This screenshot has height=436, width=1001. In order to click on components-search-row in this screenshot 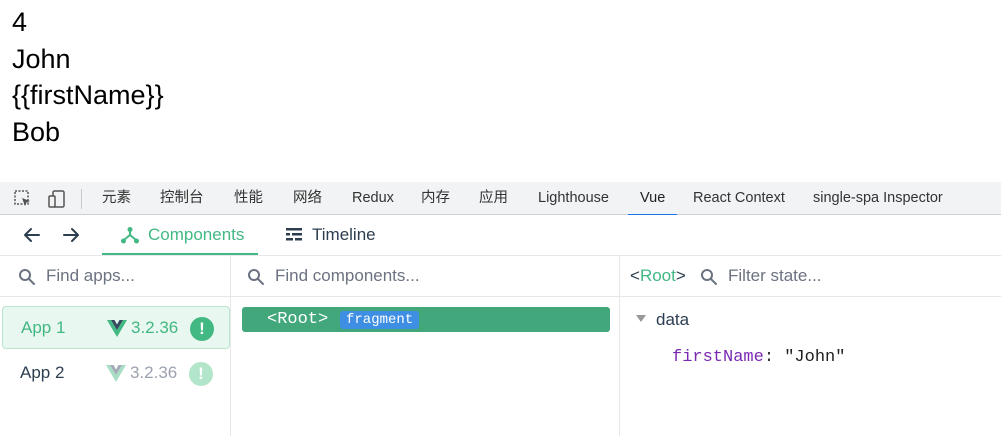, I will do `click(425, 276)`.